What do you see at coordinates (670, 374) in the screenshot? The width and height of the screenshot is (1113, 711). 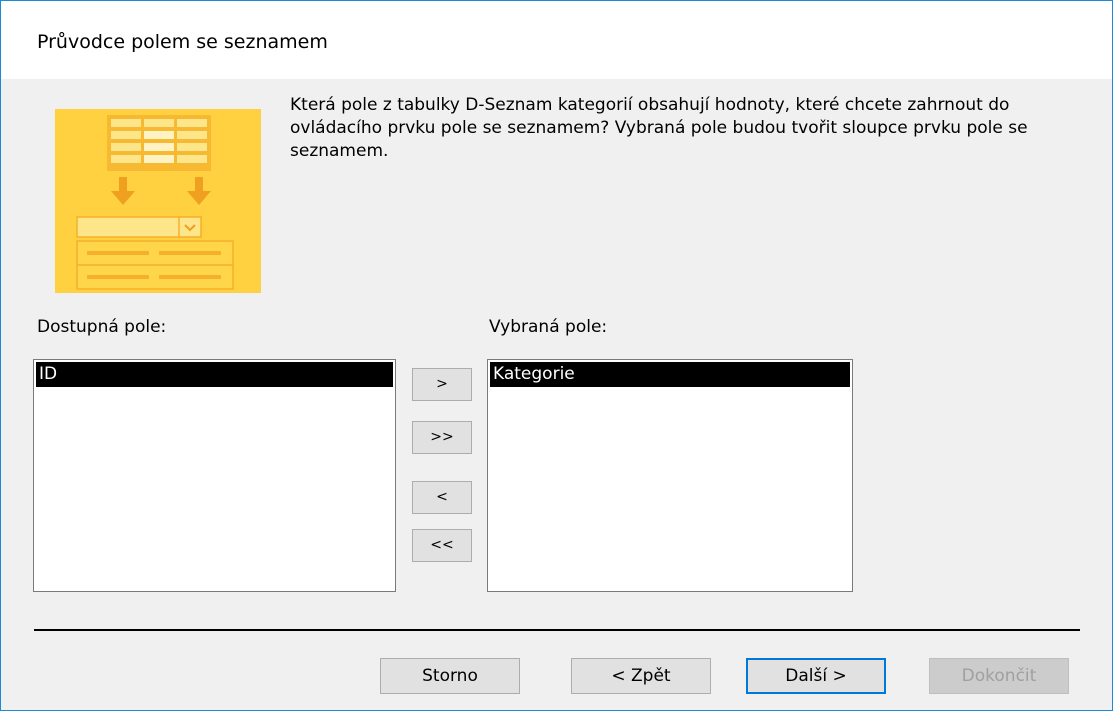 I see `list-item: Kategorie` at bounding box center [670, 374].